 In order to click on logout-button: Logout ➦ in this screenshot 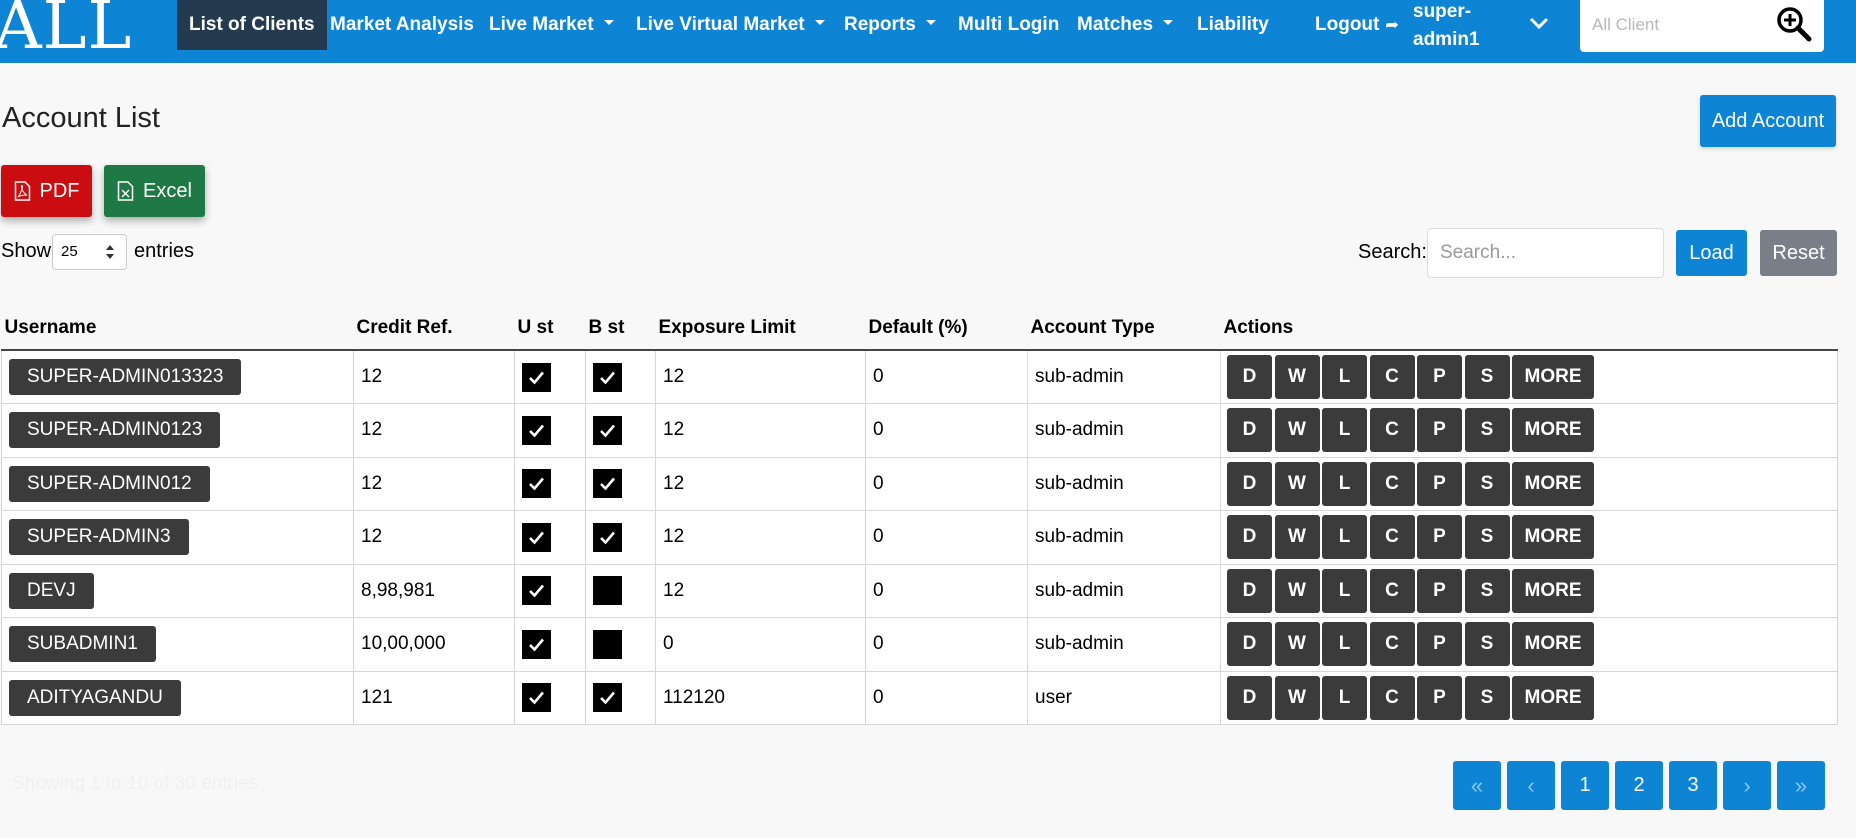, I will do `click(1357, 25)`.